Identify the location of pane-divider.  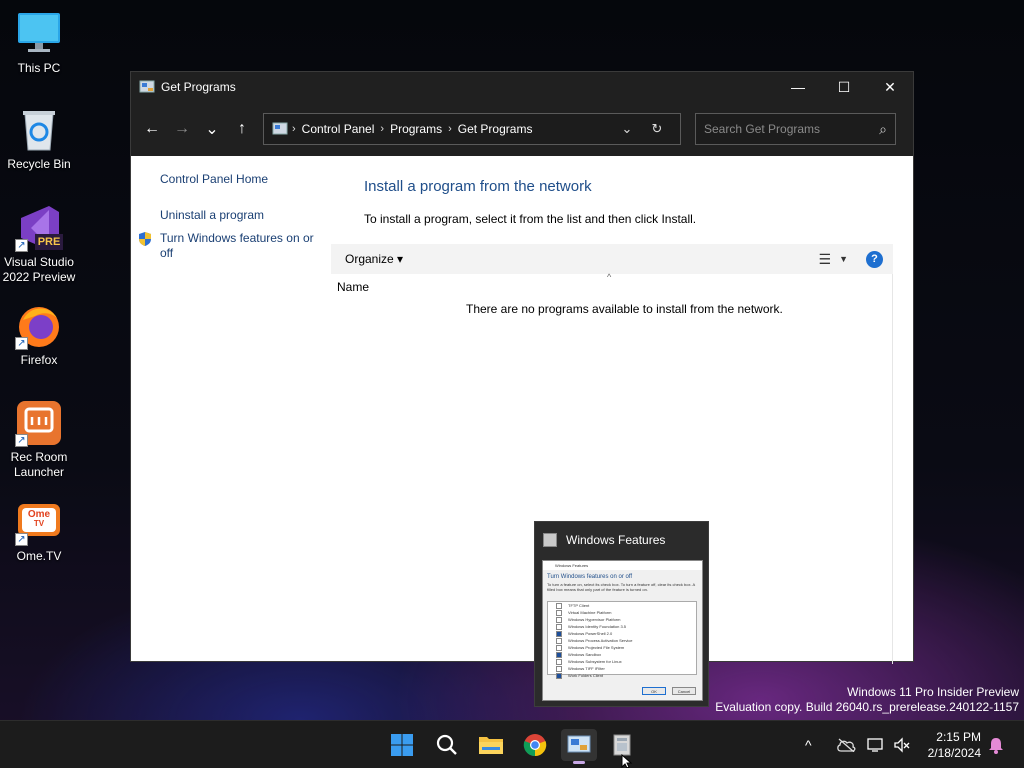
(892, 469).